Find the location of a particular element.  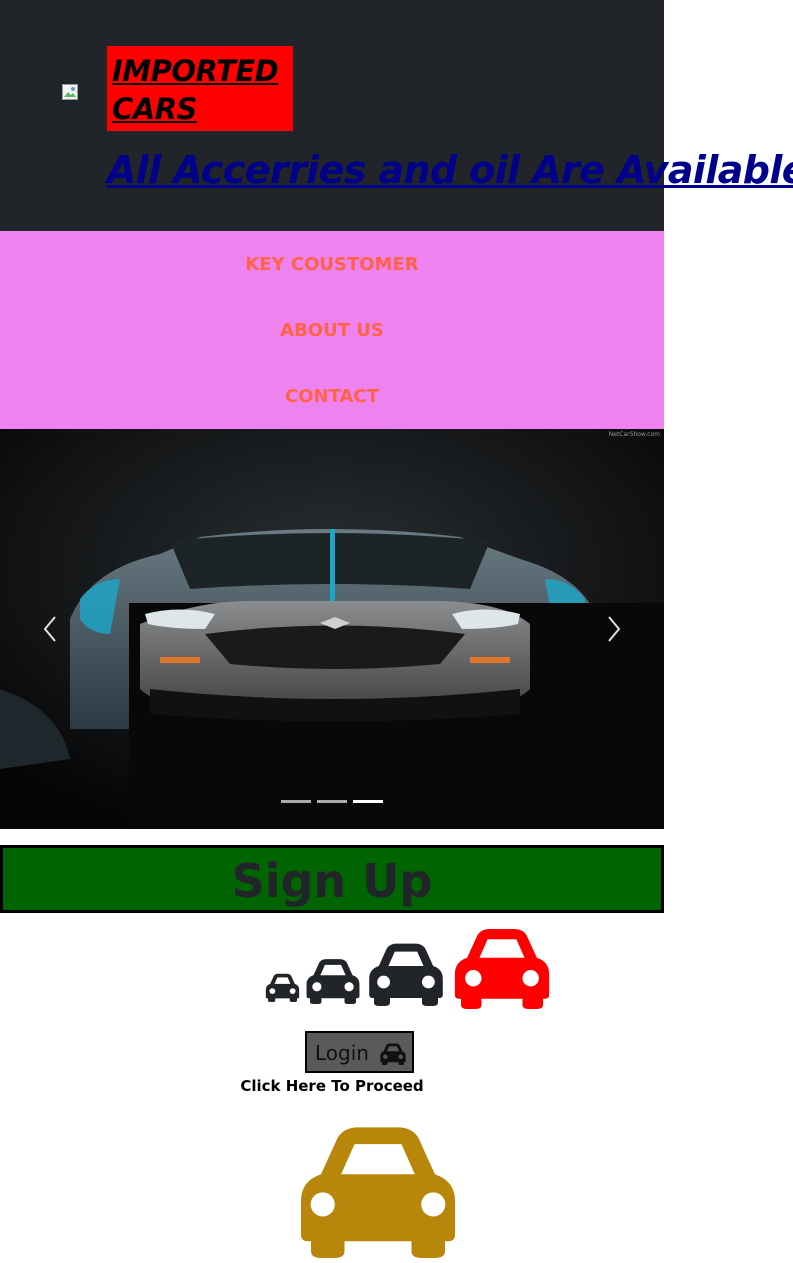

login-button: Login is located at coordinates (359, 1052).